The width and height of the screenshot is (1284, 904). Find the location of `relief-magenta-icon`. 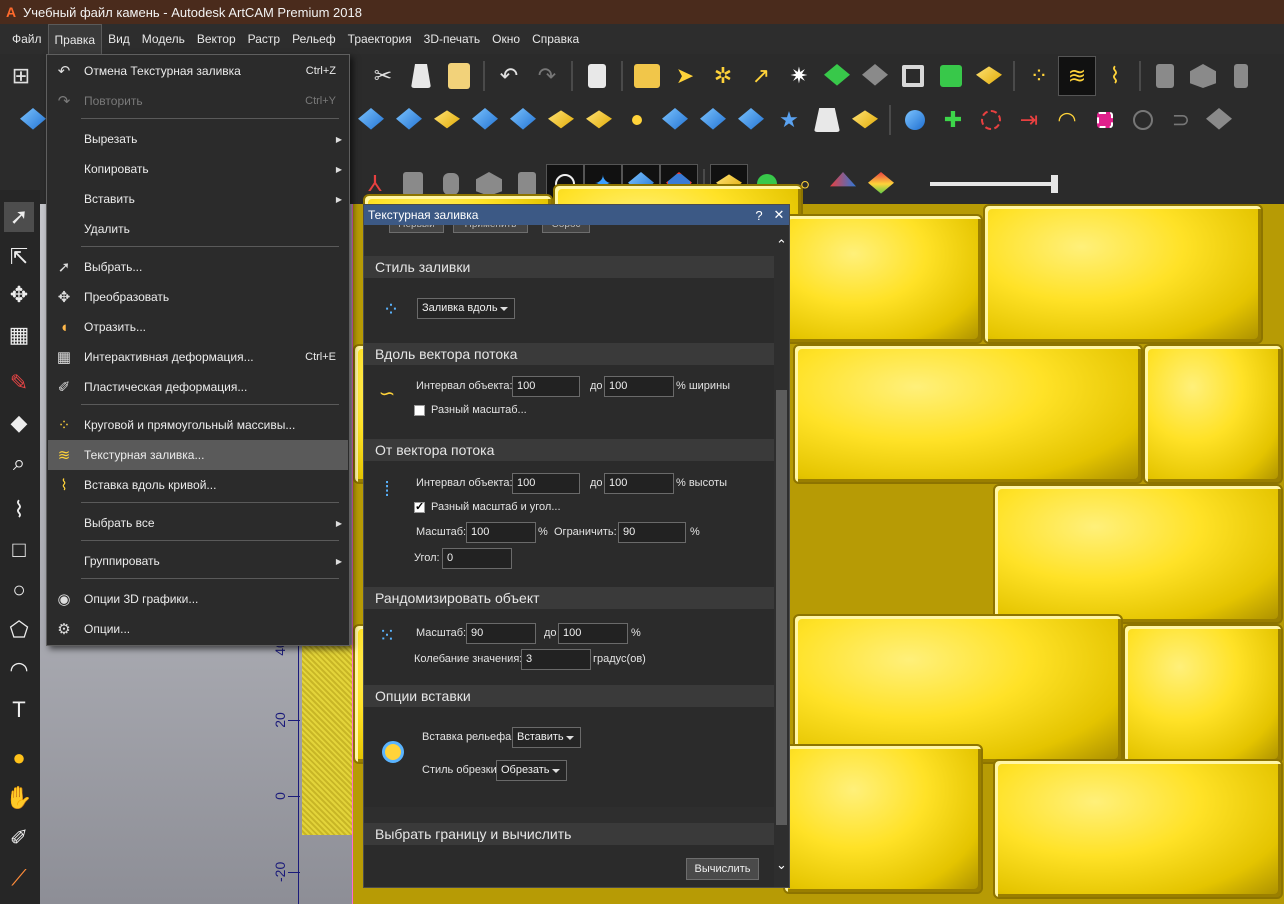

relief-magenta-icon is located at coordinates (1105, 120).